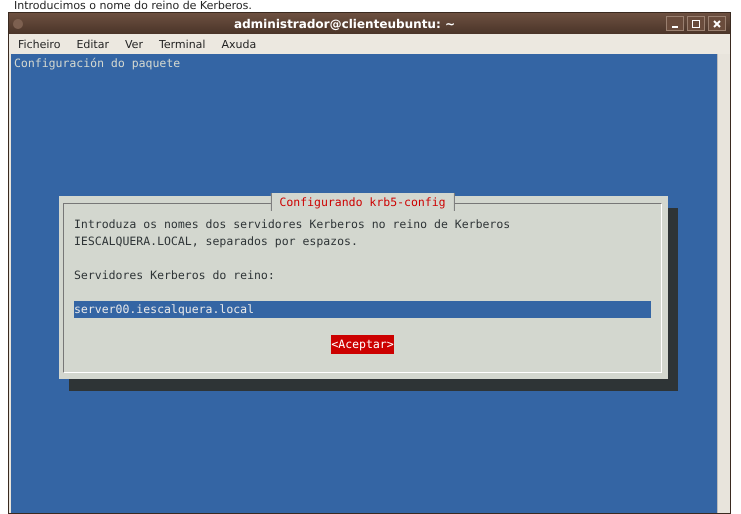  Describe the element at coordinates (39, 44) in the screenshot. I see `menu-item: Ficheiro` at that location.